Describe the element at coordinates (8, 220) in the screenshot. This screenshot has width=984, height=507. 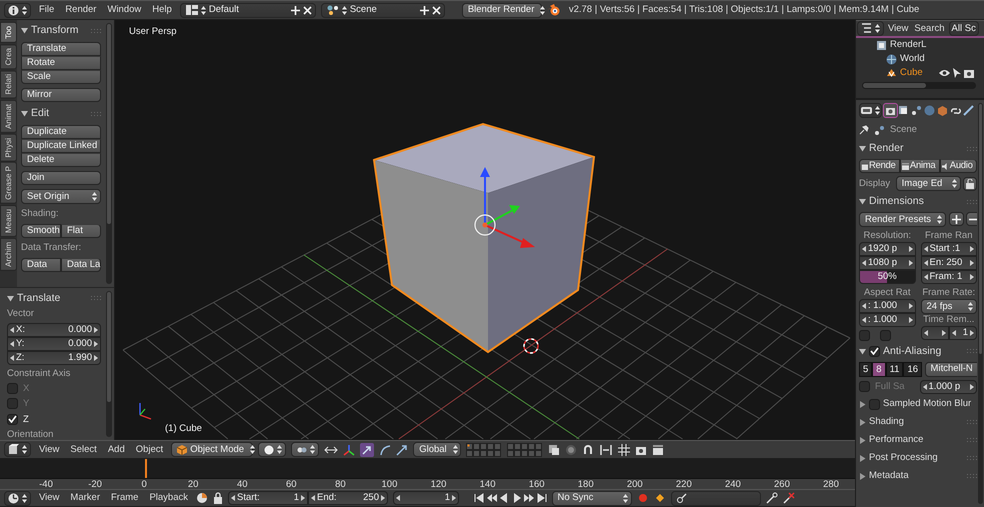
I see `tab: Measu` at that location.